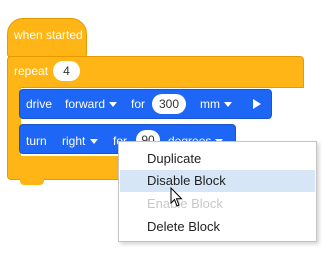 This screenshot has width=329, height=253. Describe the element at coordinates (31, 71) in the screenshot. I see `repeat-label: repeat` at that location.